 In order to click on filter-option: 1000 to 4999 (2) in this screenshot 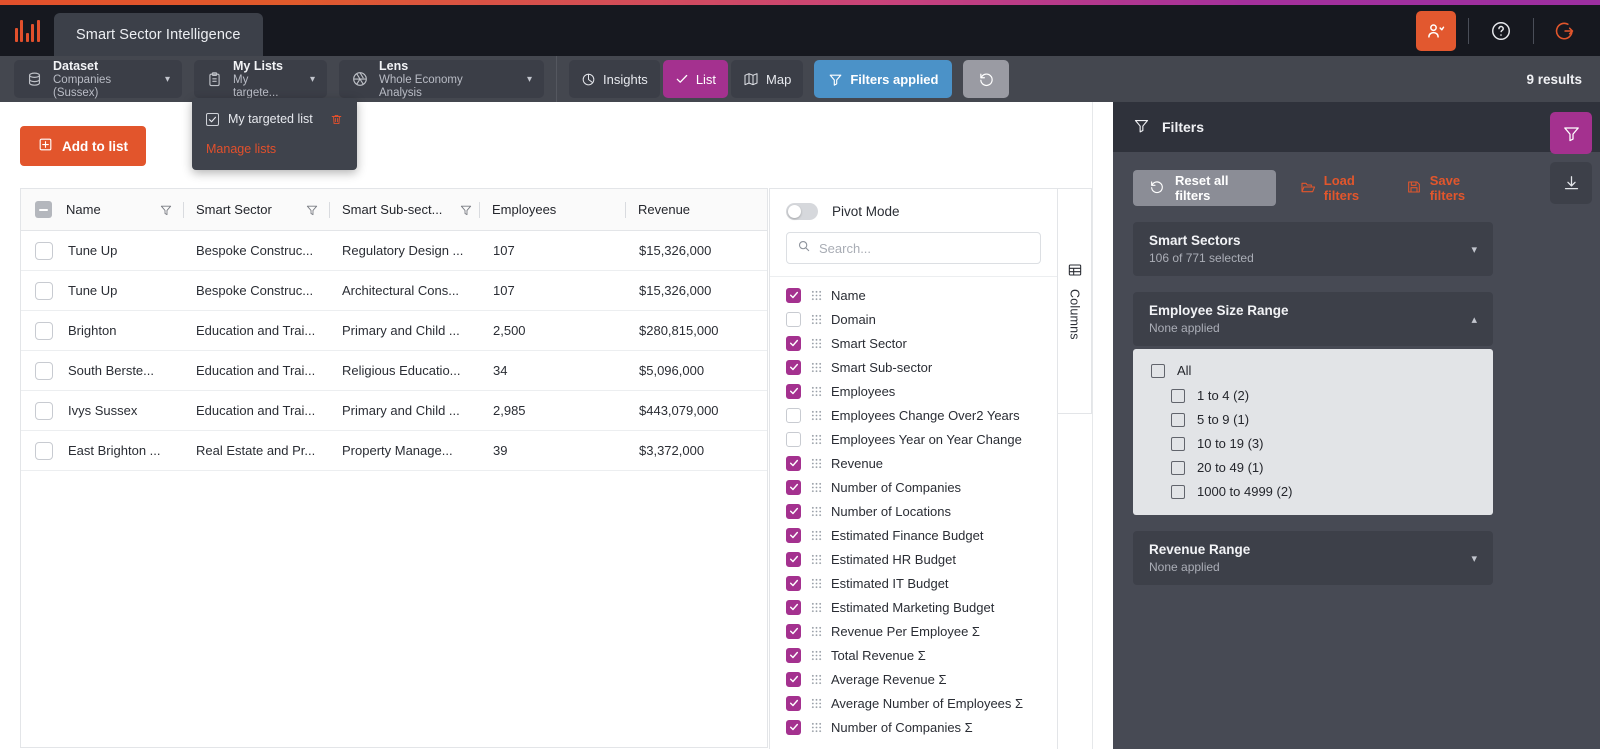, I will do `click(1313, 491)`.